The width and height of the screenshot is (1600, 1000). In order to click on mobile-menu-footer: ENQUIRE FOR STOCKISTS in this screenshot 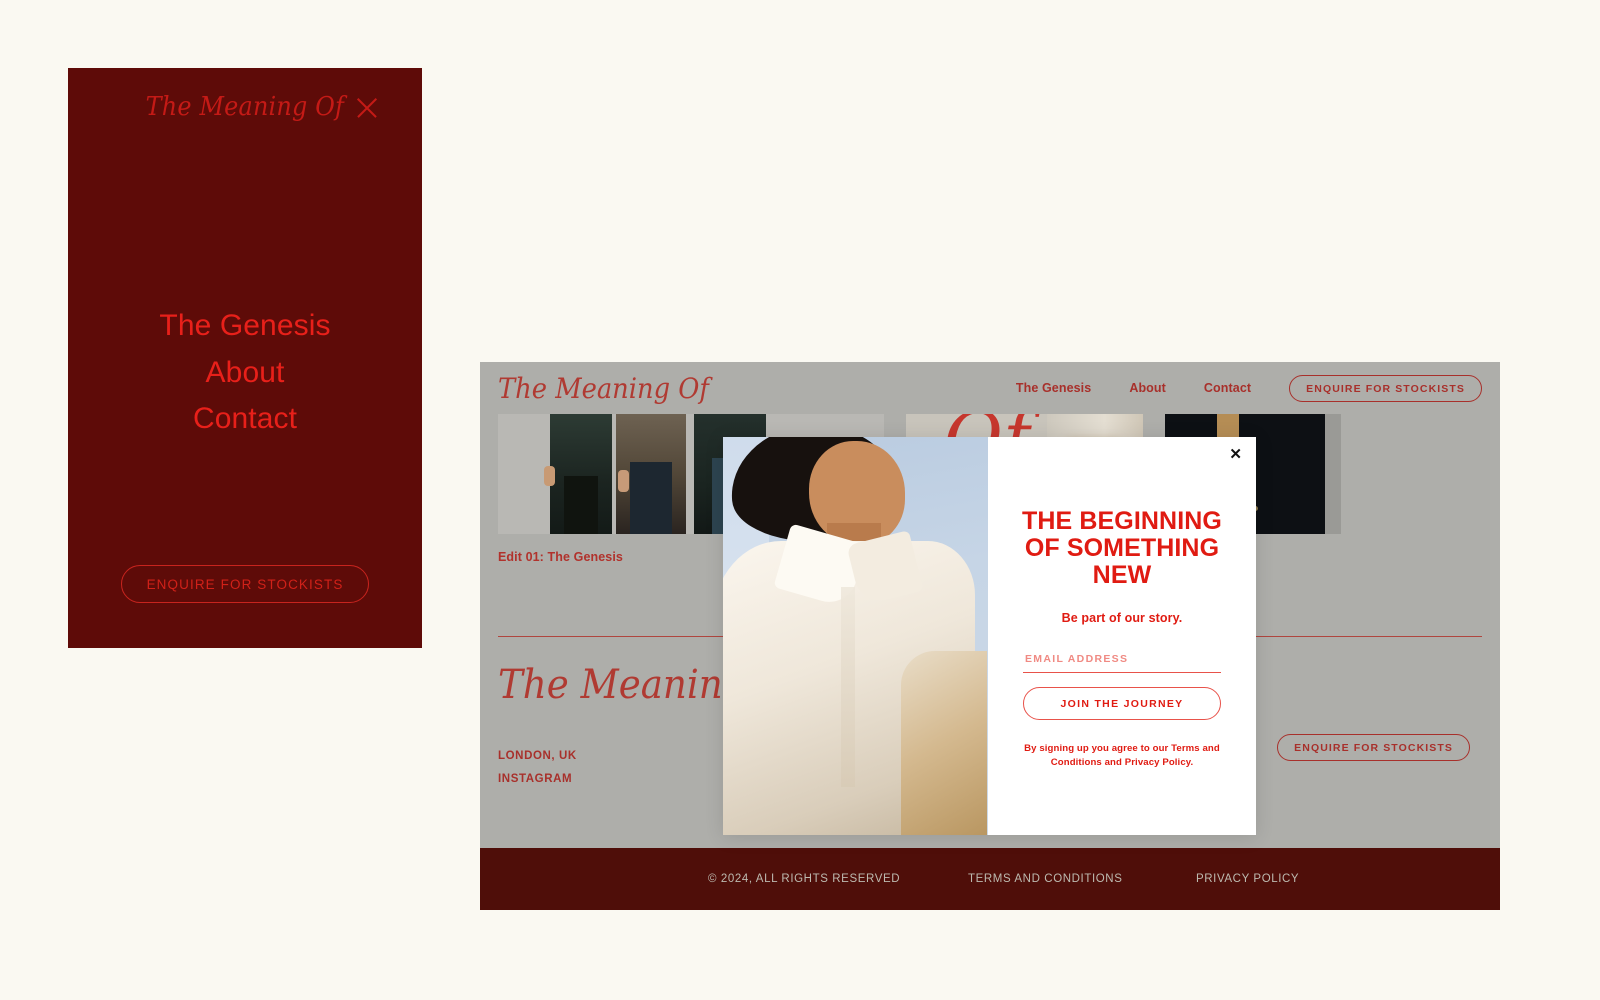, I will do `click(245, 606)`.